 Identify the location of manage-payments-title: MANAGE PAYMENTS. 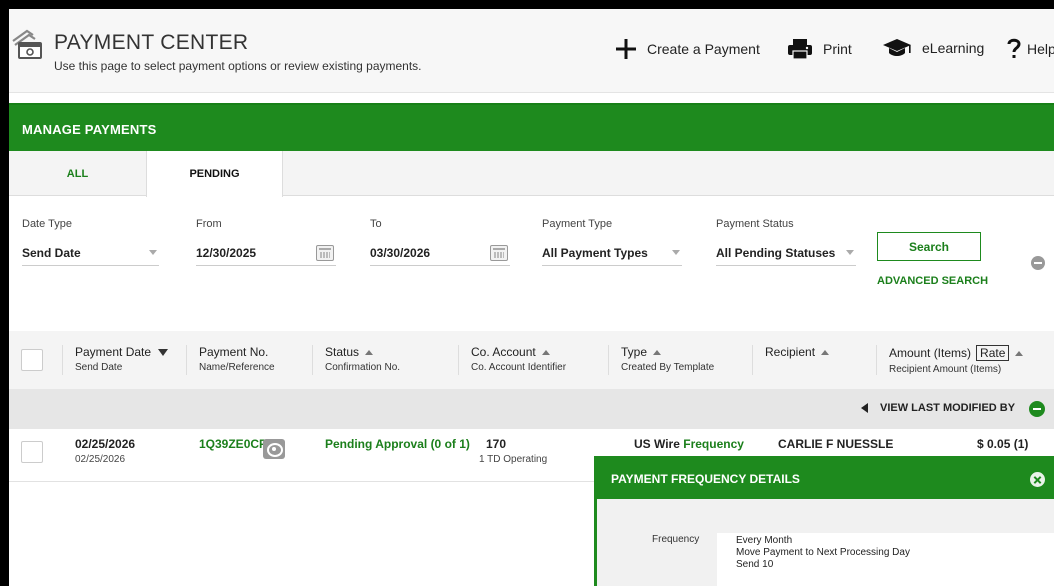
(89, 129).